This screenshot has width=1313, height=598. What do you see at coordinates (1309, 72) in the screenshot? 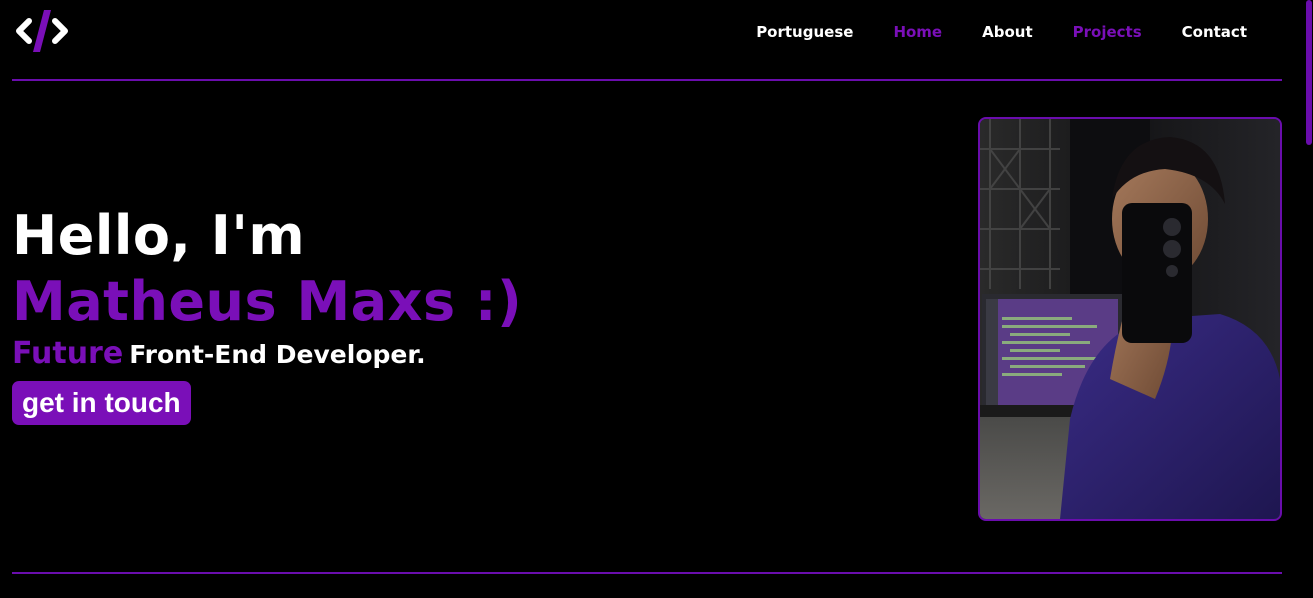
I see `scrollbar-thumb` at bounding box center [1309, 72].